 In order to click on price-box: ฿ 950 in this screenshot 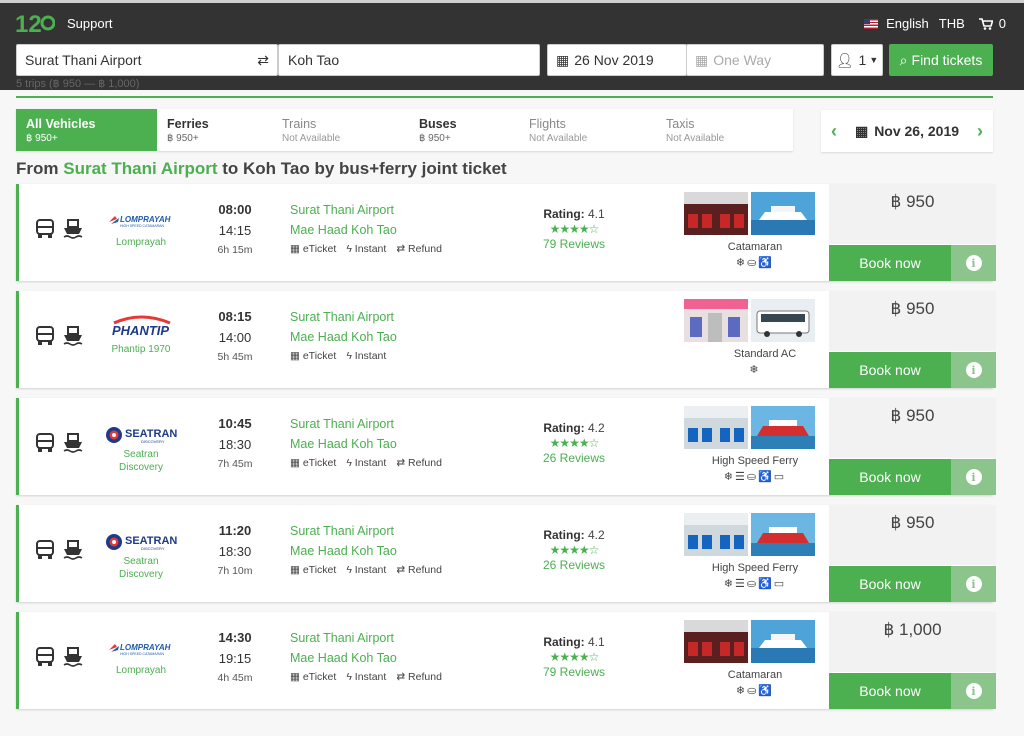, I will do `click(912, 321)`.